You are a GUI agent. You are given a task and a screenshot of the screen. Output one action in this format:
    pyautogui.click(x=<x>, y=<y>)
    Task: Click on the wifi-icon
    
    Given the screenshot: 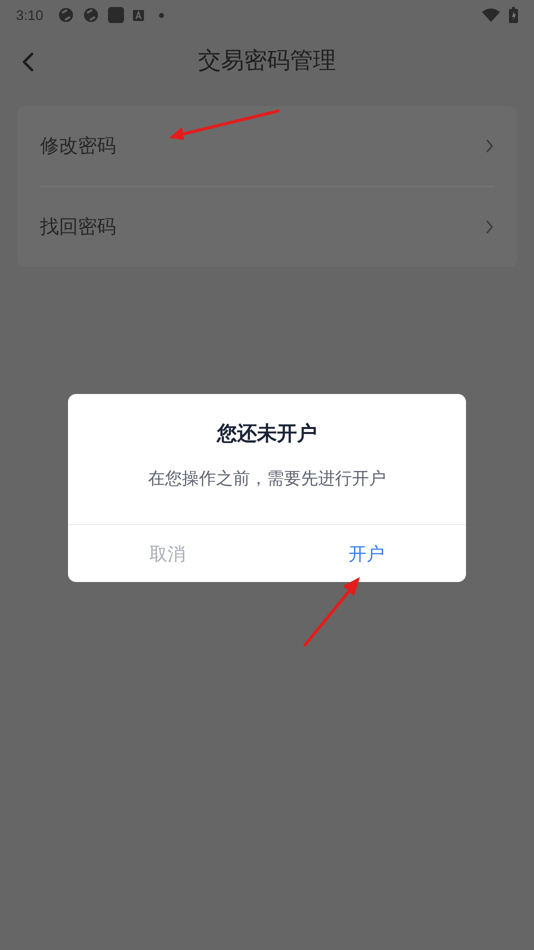 What is the action you would take?
    pyautogui.click(x=491, y=15)
    